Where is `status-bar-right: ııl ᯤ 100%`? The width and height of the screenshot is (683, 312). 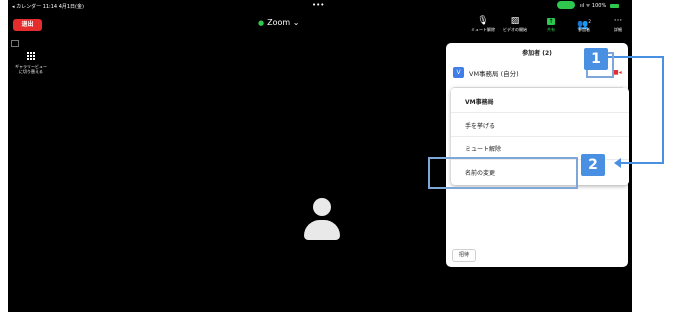 status-bar-right: ııl ᯤ 100% is located at coordinates (599, 6).